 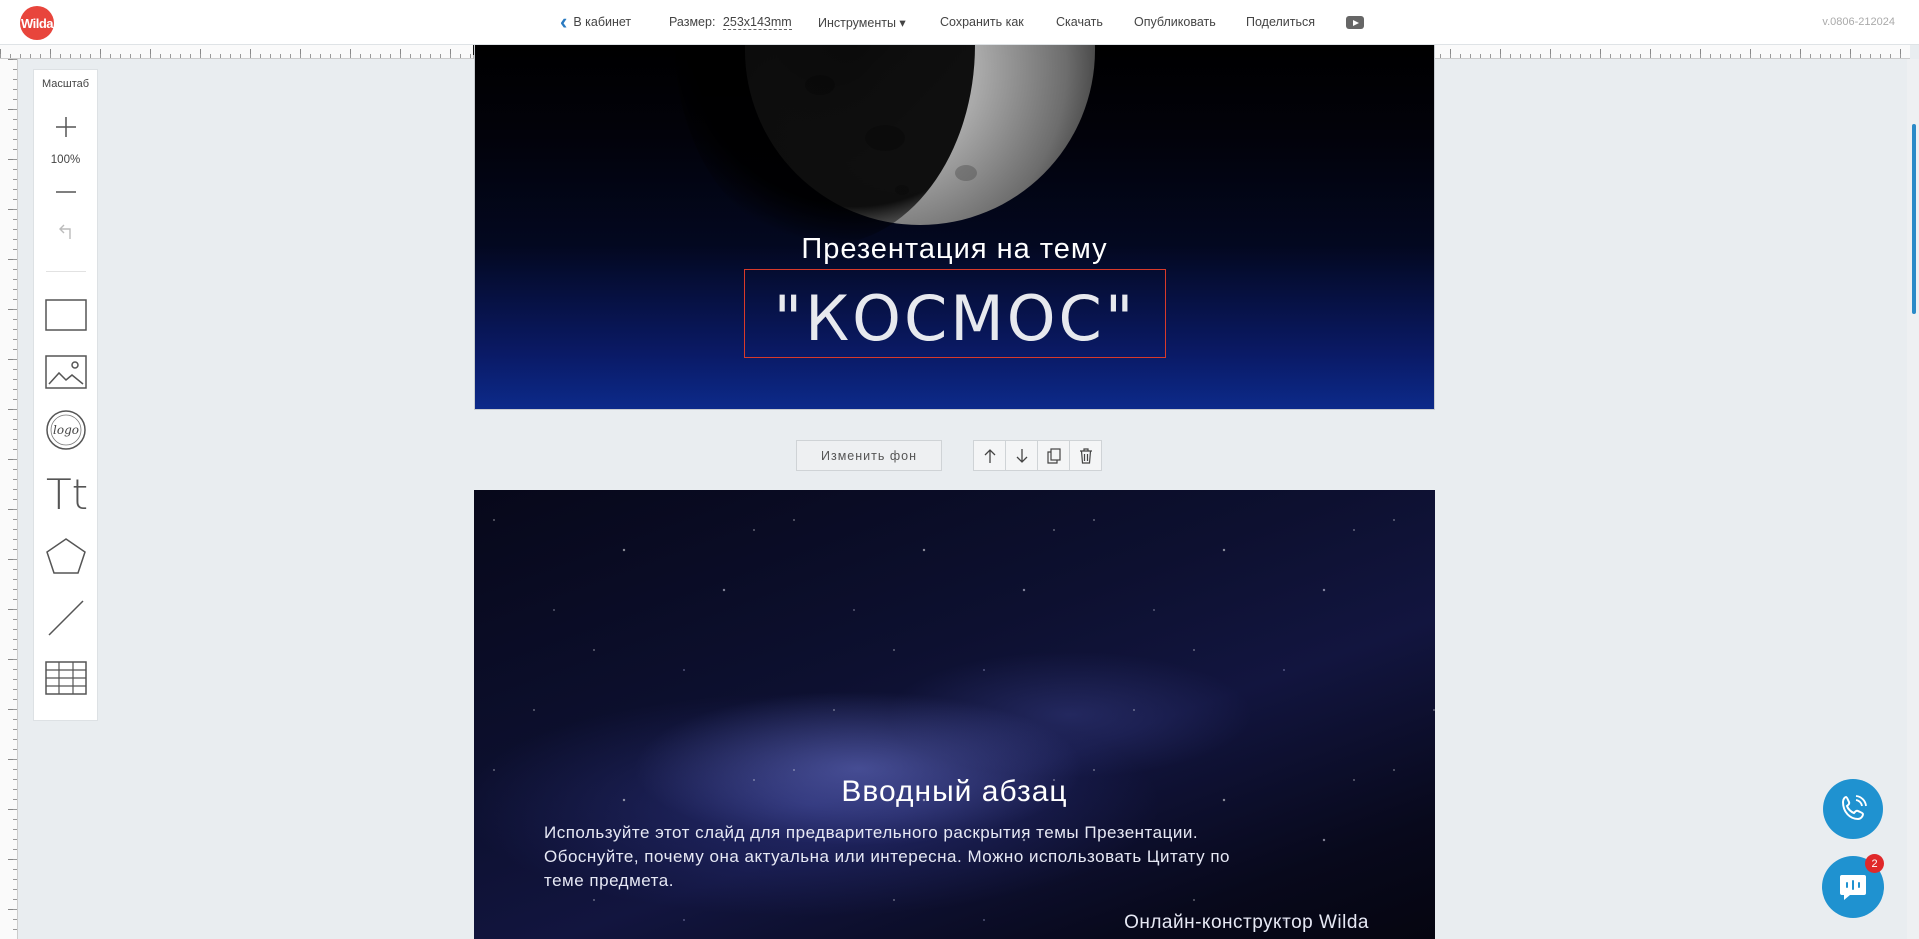 I want to click on call-button, so click(x=1853, y=809).